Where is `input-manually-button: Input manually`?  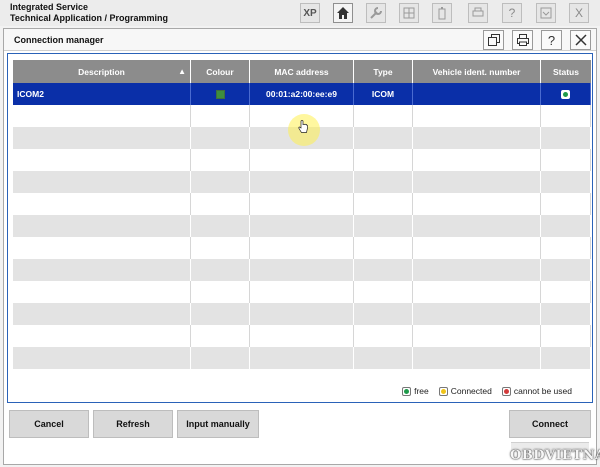
input-manually-button: Input manually is located at coordinates (218, 424).